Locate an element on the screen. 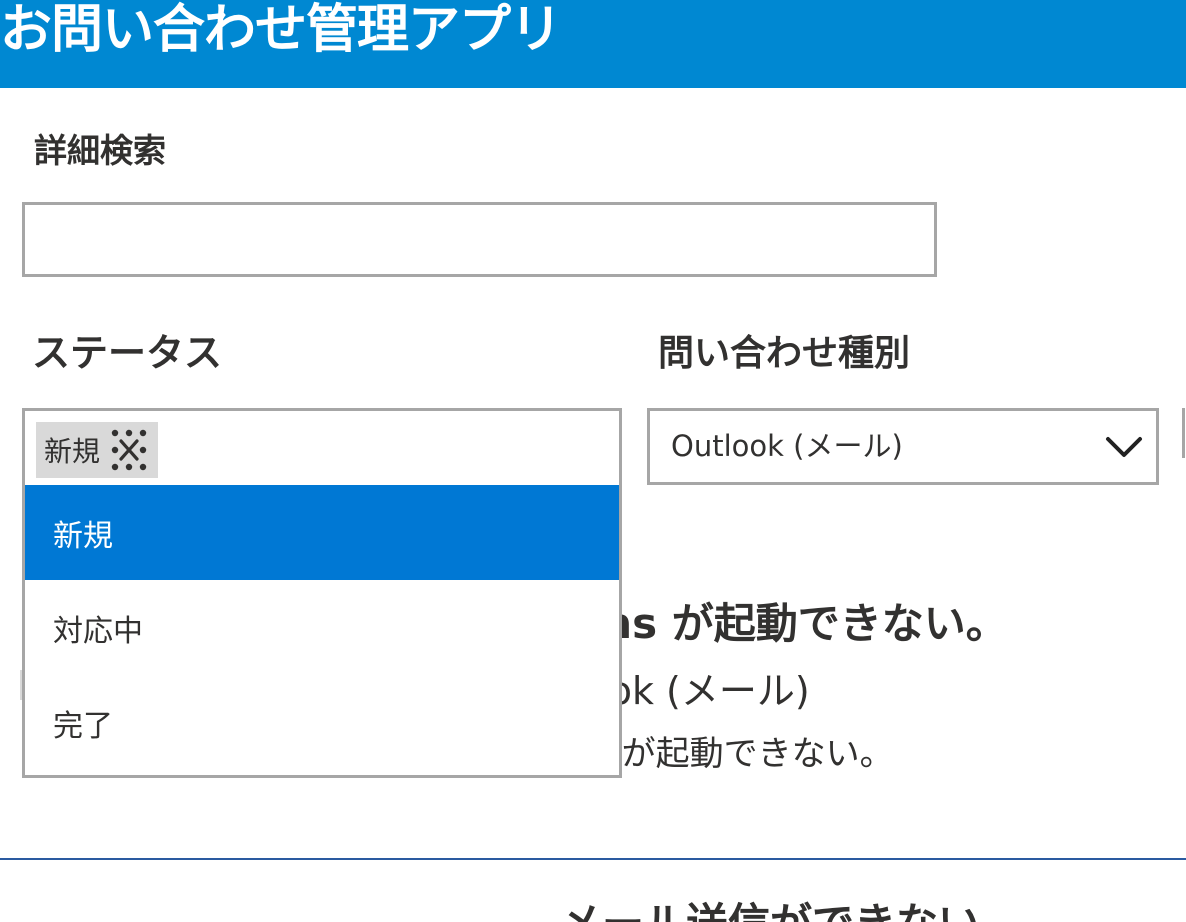 Image resolution: width=1186 pixels, height=922 pixels. inquiry-type-dropdown: Outlook (メール) is located at coordinates (903, 446).